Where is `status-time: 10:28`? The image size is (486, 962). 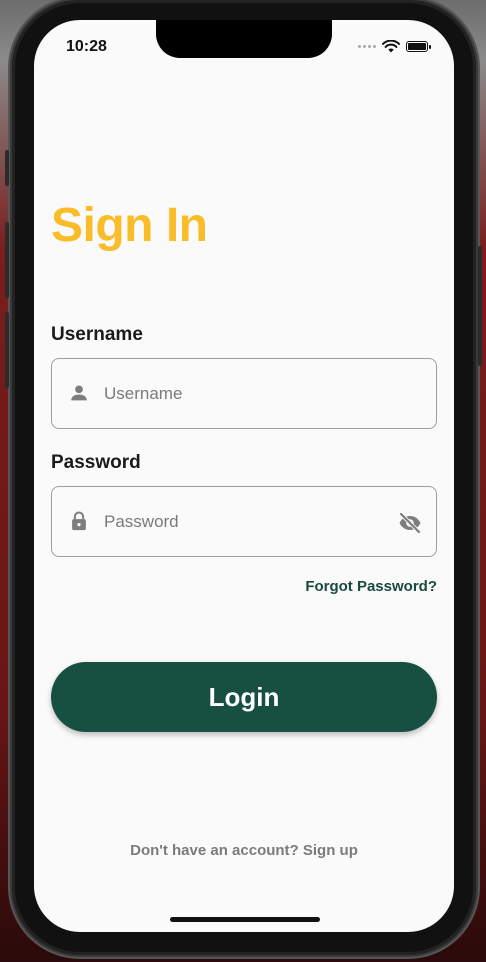
status-time: 10:28 is located at coordinates (86, 46).